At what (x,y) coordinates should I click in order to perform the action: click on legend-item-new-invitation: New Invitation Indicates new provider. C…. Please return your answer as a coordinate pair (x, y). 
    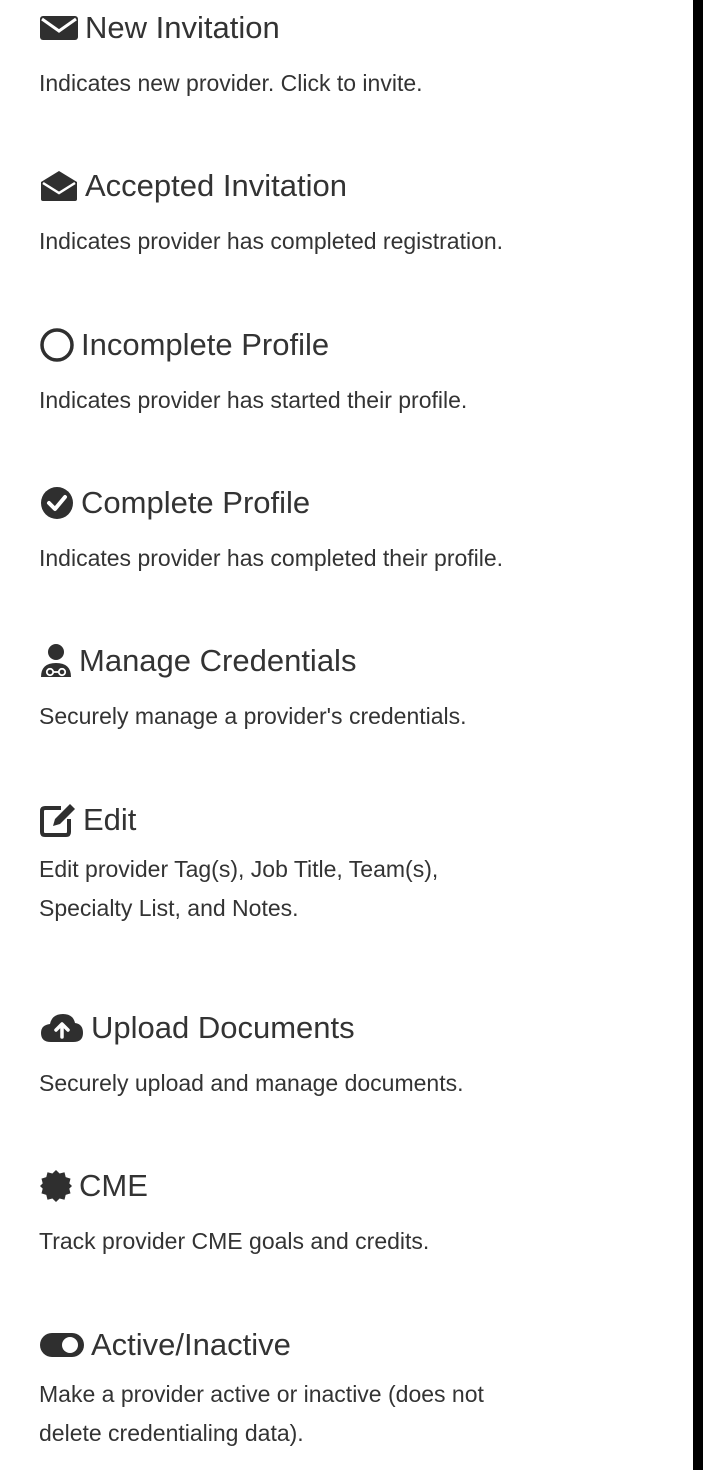
    Looking at the image, I should click on (359, 54).